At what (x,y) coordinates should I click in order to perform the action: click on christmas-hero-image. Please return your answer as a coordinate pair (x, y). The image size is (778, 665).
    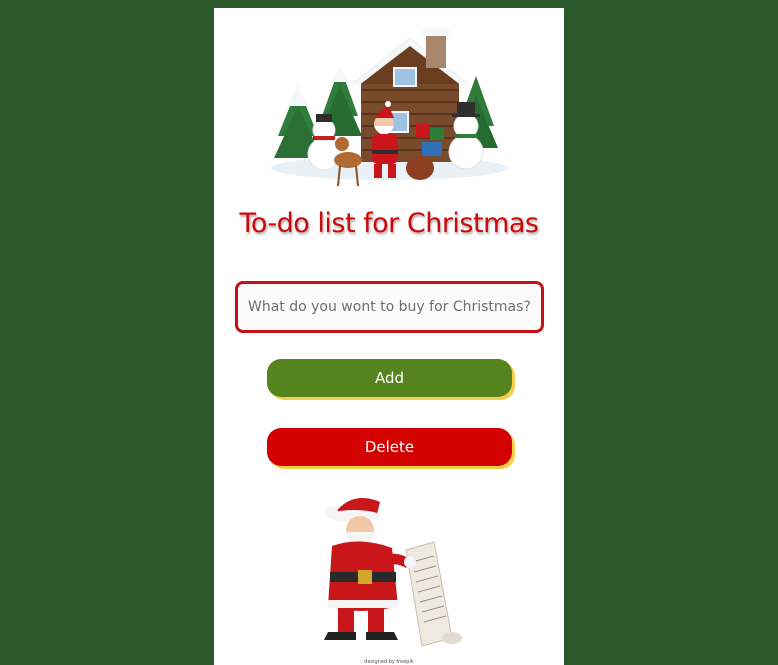
    Looking at the image, I should click on (389, 107).